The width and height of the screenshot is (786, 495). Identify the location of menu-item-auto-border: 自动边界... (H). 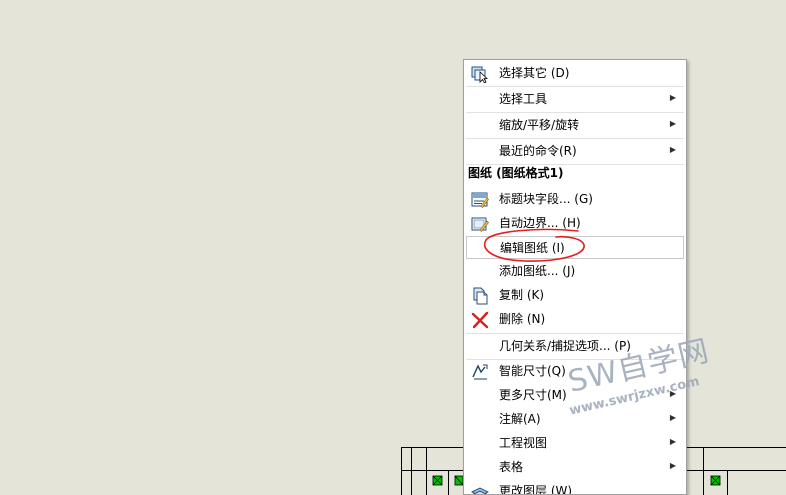
(575, 223).